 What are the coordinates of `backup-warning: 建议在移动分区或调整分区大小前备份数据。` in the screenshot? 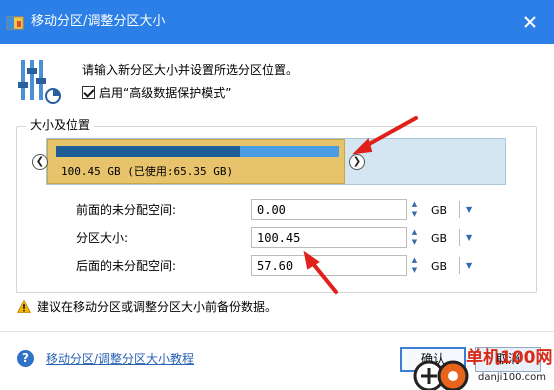 It's located at (157, 307).